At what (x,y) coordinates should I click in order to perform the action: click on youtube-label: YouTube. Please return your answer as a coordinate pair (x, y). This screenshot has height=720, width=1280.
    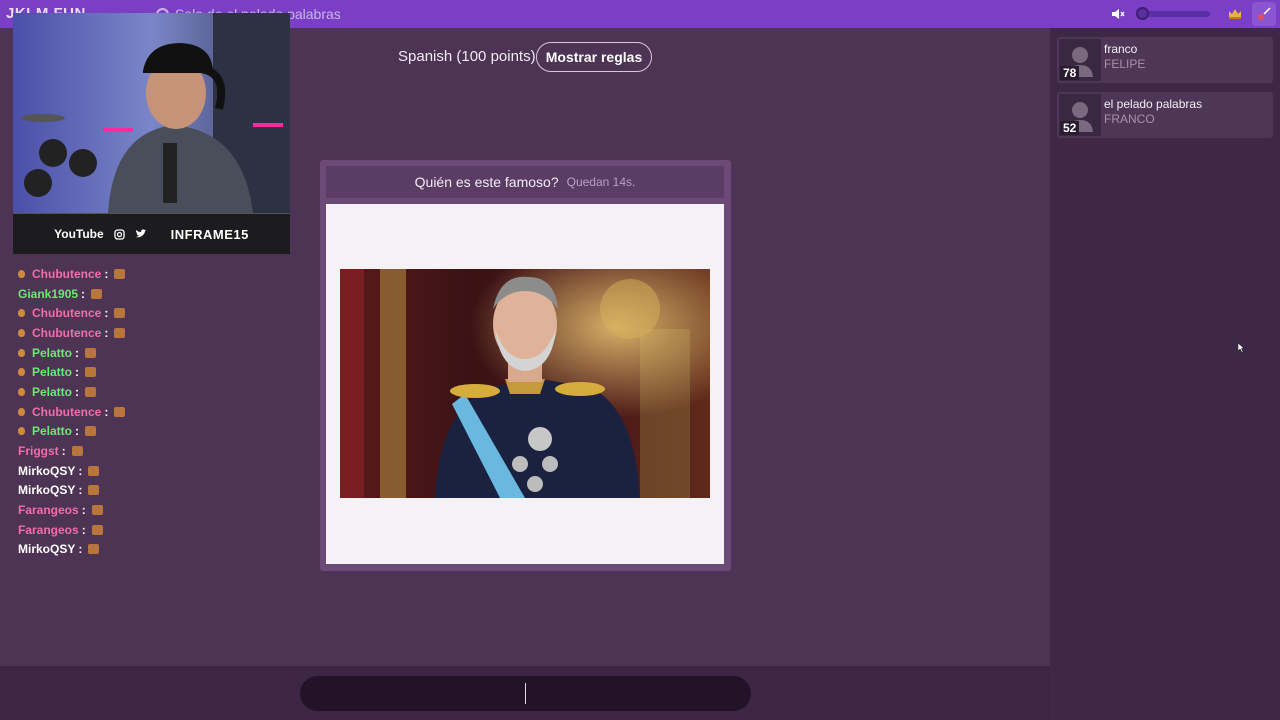
    Looking at the image, I should click on (79, 234).